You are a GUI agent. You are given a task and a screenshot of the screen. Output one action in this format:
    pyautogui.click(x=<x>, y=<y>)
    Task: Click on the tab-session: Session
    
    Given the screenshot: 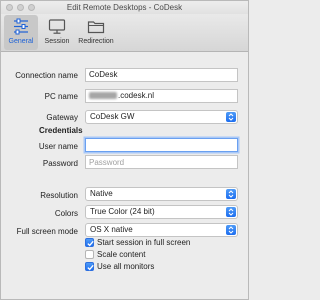 What is the action you would take?
    pyautogui.click(x=57, y=32)
    